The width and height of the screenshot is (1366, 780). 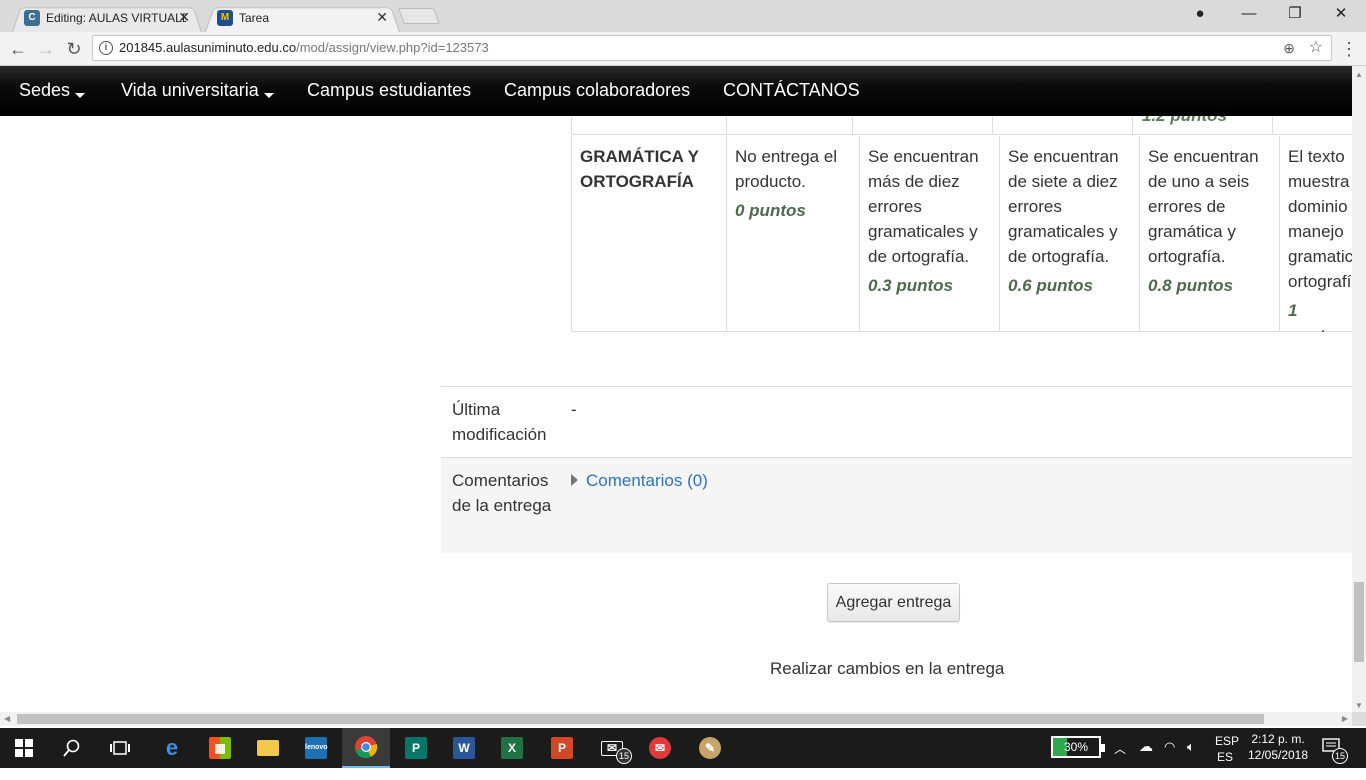 What do you see at coordinates (791, 90) in the screenshot?
I see `nav-contactanos: CONTÁCTANOS` at bounding box center [791, 90].